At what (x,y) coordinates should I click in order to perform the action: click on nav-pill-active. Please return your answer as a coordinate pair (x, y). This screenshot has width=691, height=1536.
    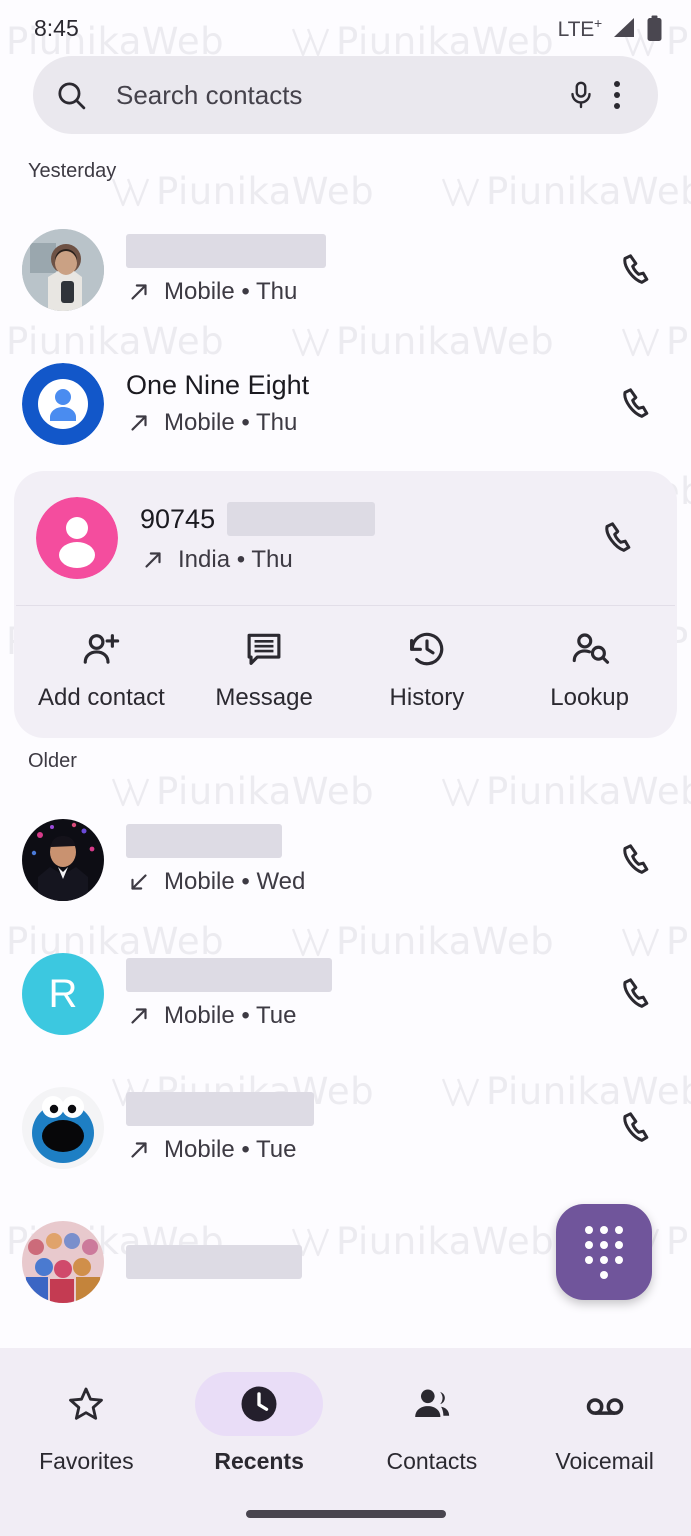
    Looking at the image, I should click on (259, 1404).